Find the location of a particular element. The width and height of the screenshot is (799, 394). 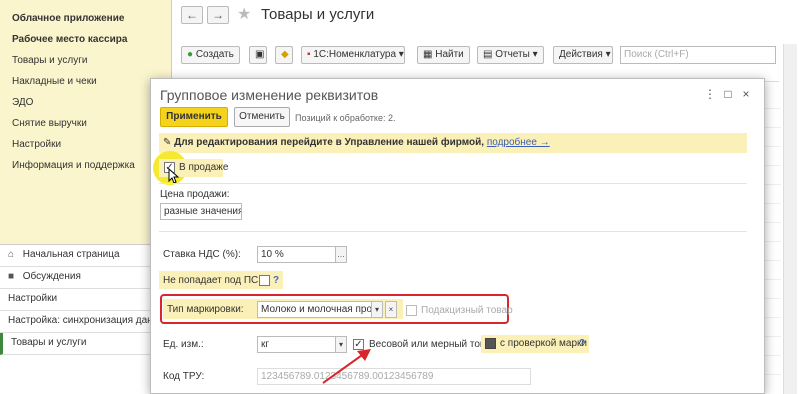

nomenclature-button-label: 1С:Номенклатура is located at coordinates (354, 54).